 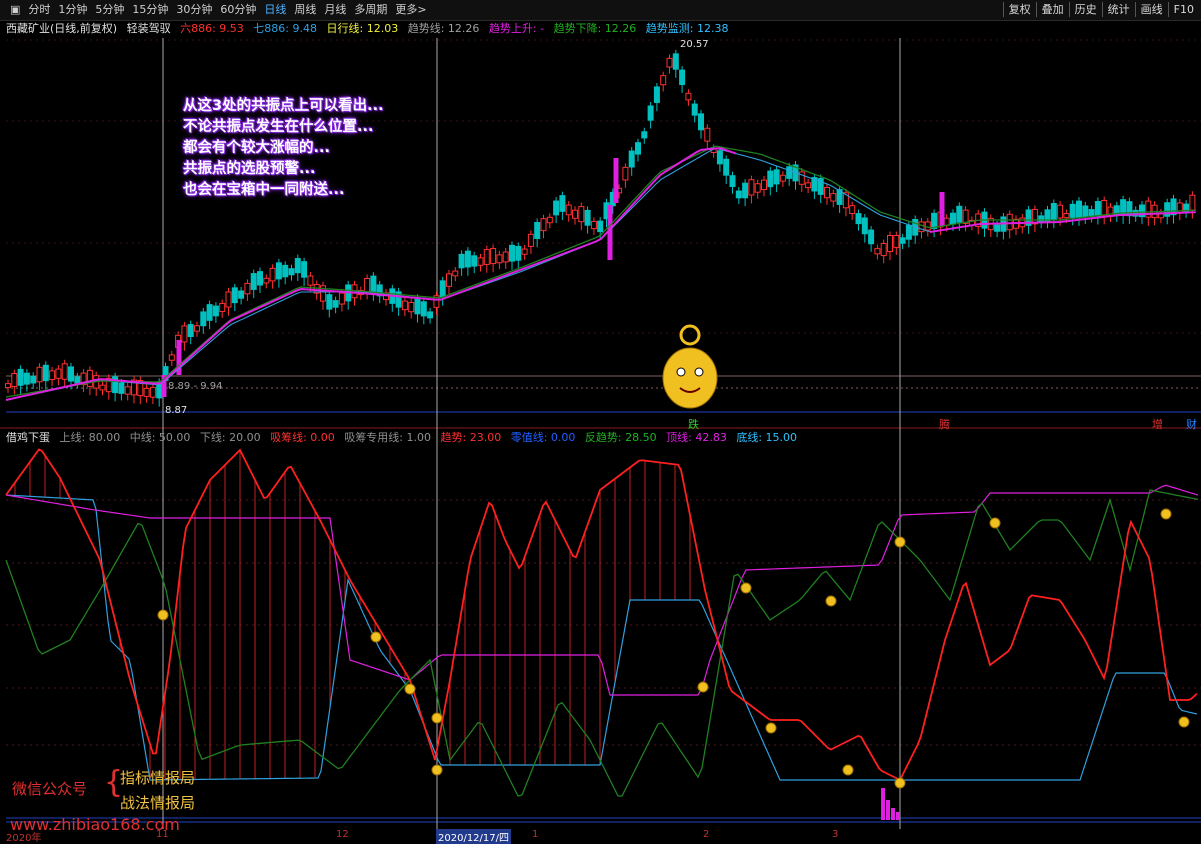 I want to click on axis-label: 1, so click(x=535, y=834).